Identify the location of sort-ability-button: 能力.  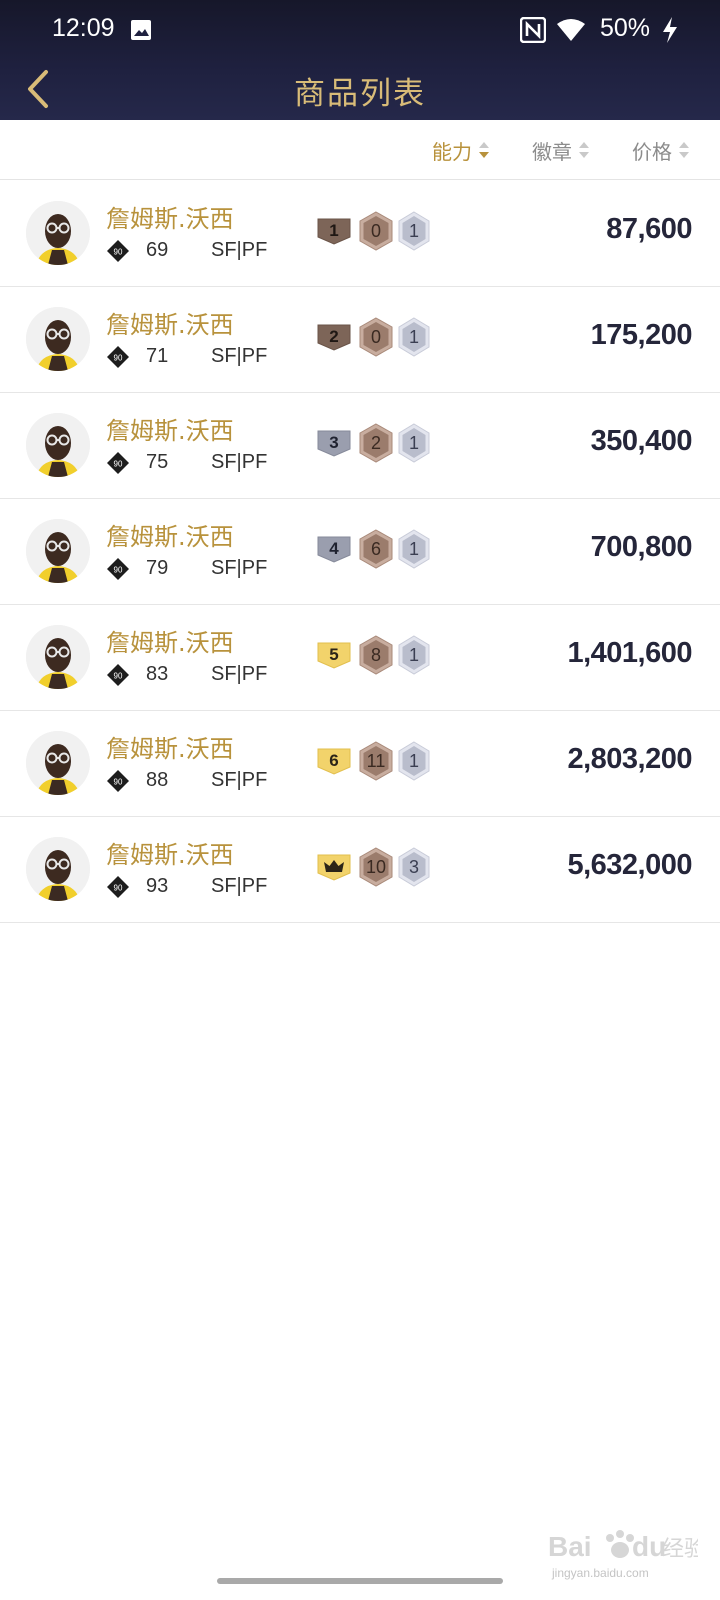
(461, 150).